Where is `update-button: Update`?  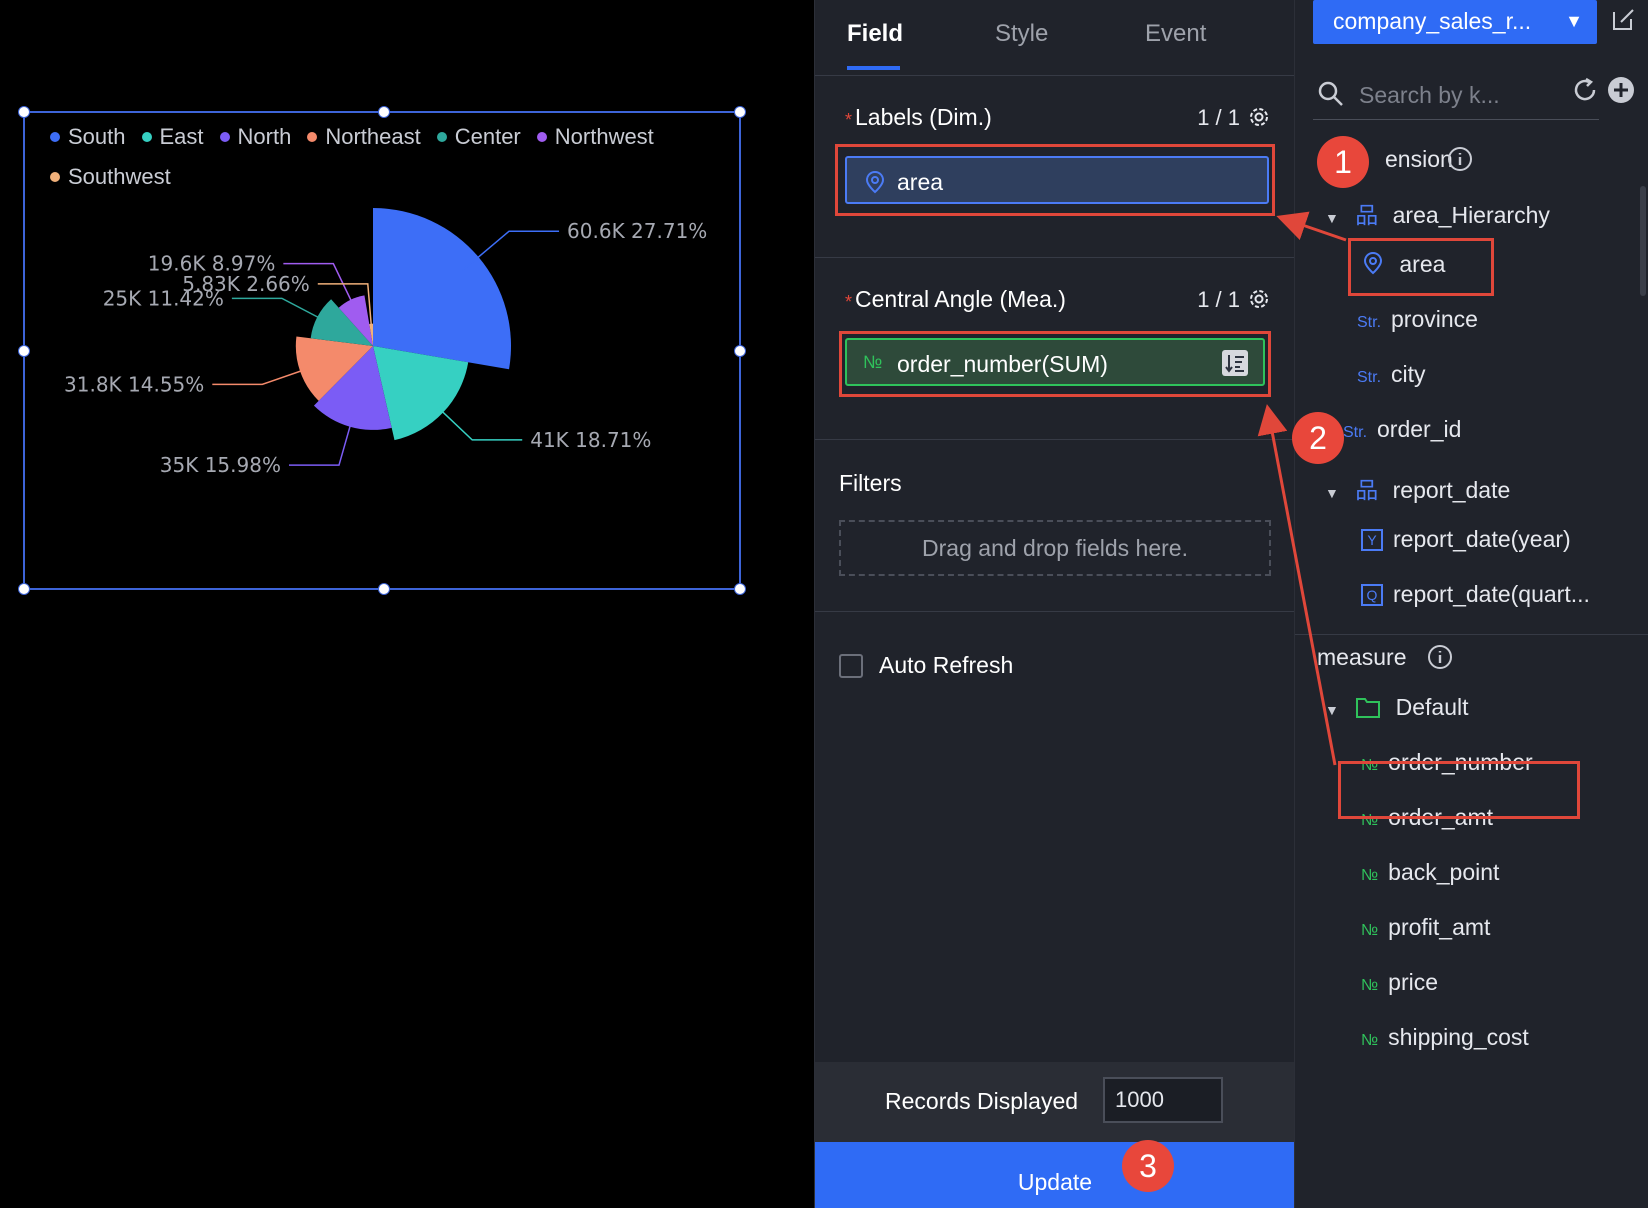 update-button: Update is located at coordinates (1055, 1175).